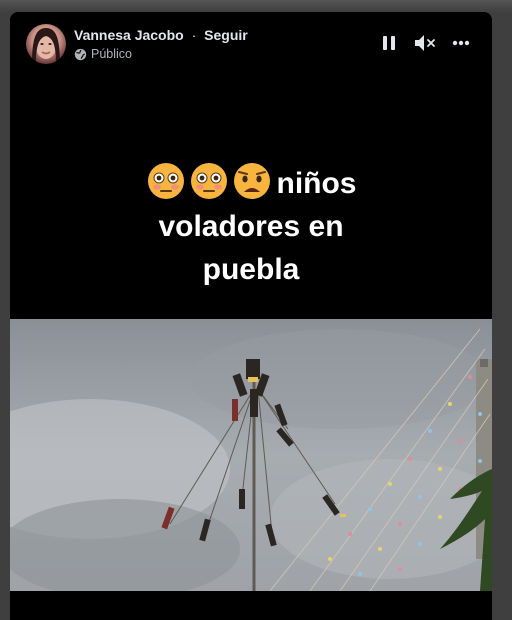 Image resolution: width=512 pixels, height=620 pixels. Describe the element at coordinates (251, 270) in the screenshot. I see `caption-line-3: puebla` at that location.